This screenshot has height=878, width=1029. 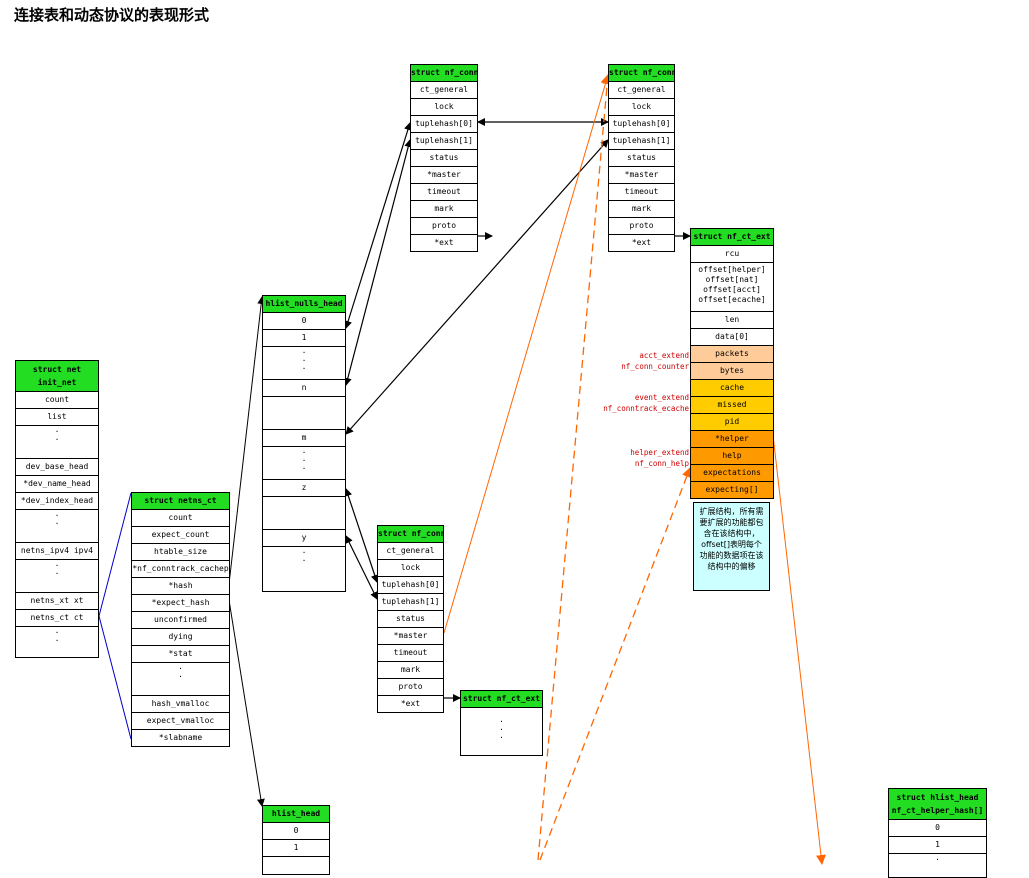 What do you see at coordinates (732, 354) in the screenshot?
I see `field-packets: packets` at bounding box center [732, 354].